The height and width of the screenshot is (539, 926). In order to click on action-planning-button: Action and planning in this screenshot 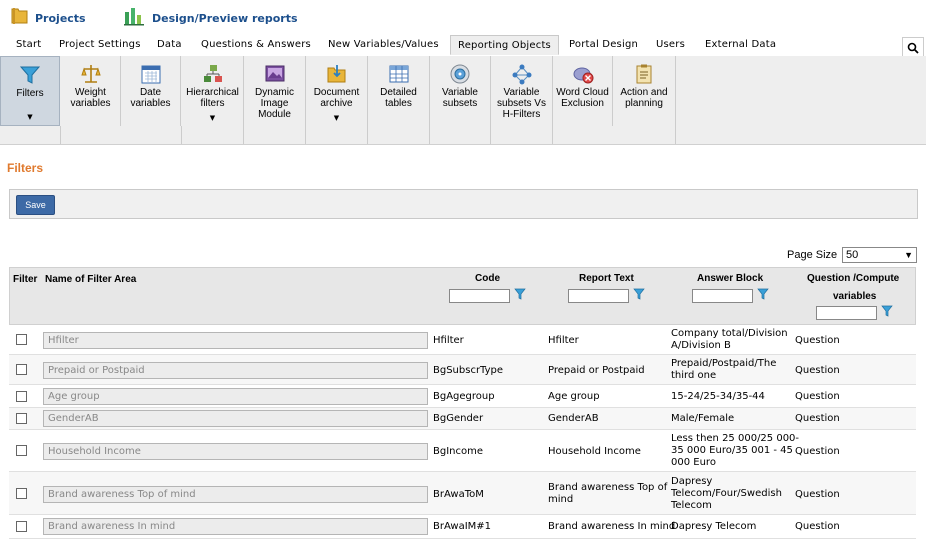, I will do `click(644, 91)`.